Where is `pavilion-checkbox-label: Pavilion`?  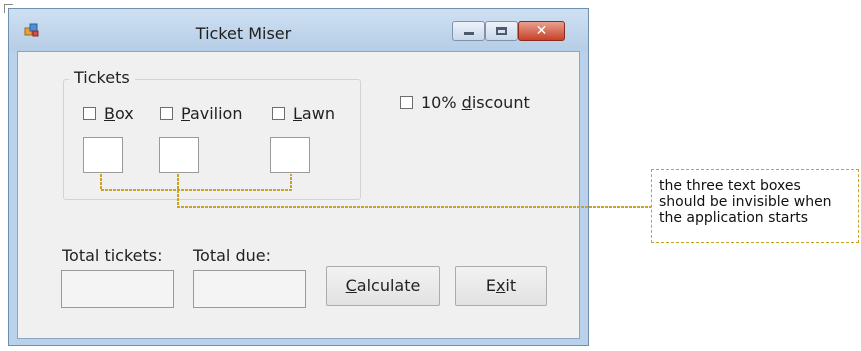 pavilion-checkbox-label: Pavilion is located at coordinates (212, 113).